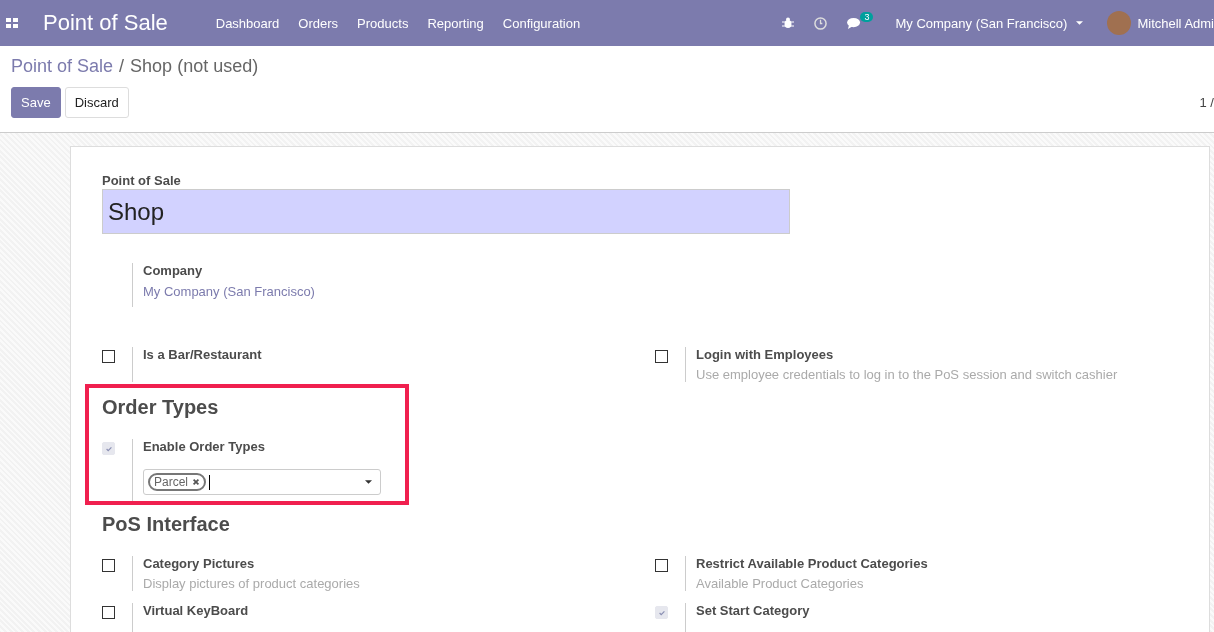 The image size is (1214, 632). I want to click on pager: 1 /, so click(1206, 102).